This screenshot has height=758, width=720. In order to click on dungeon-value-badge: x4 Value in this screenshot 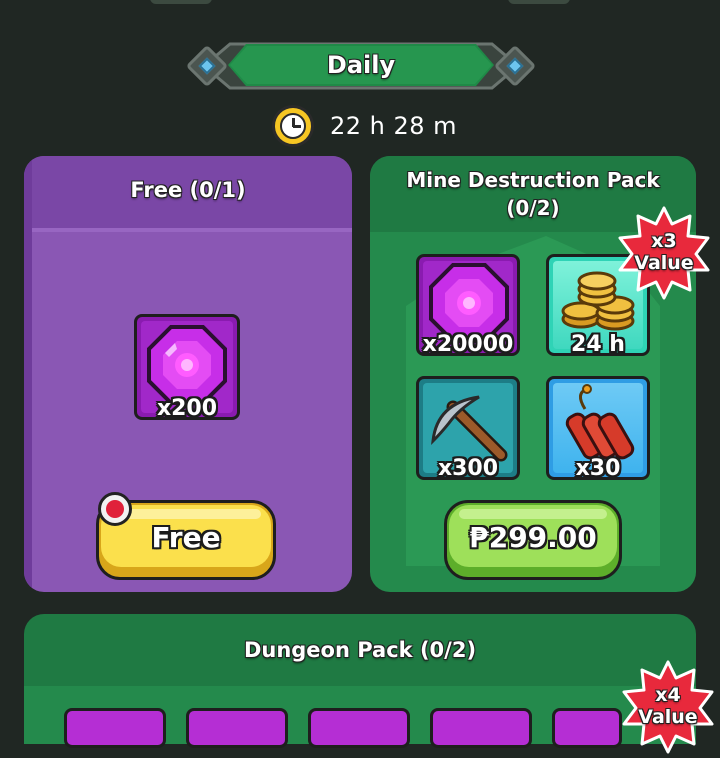, I will do `click(668, 706)`.